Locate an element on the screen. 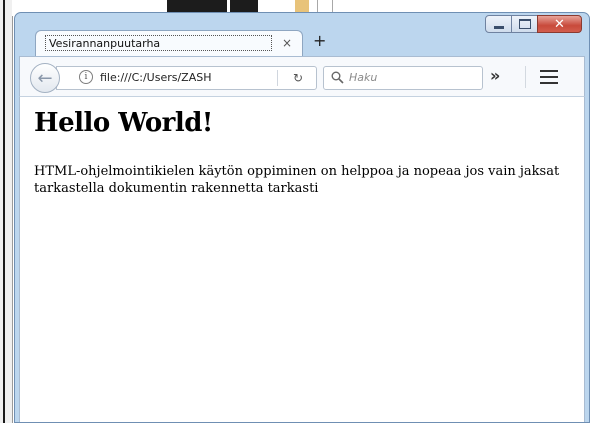 The width and height of the screenshot is (590, 423). background-window-stripe is located at coordinates (4, 211).